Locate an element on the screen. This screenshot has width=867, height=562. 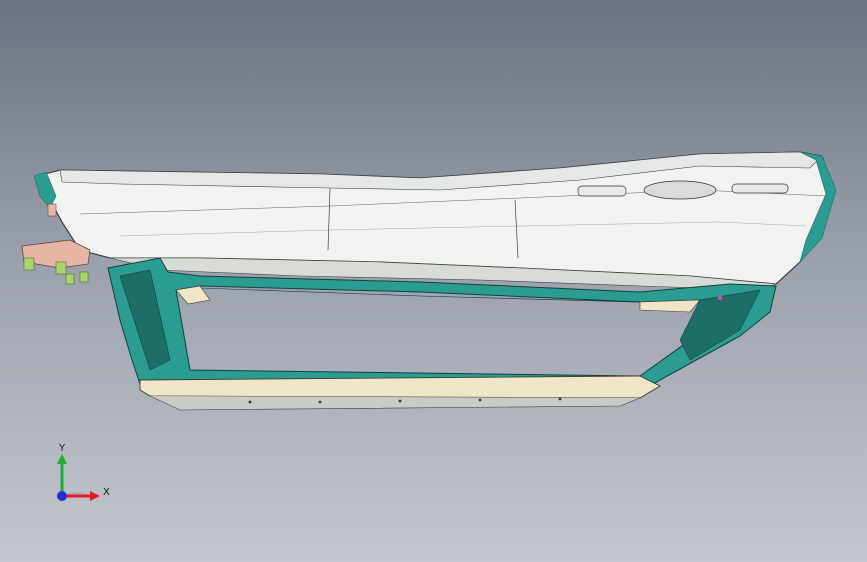
rail-corner-right is located at coordinates (670, 306).